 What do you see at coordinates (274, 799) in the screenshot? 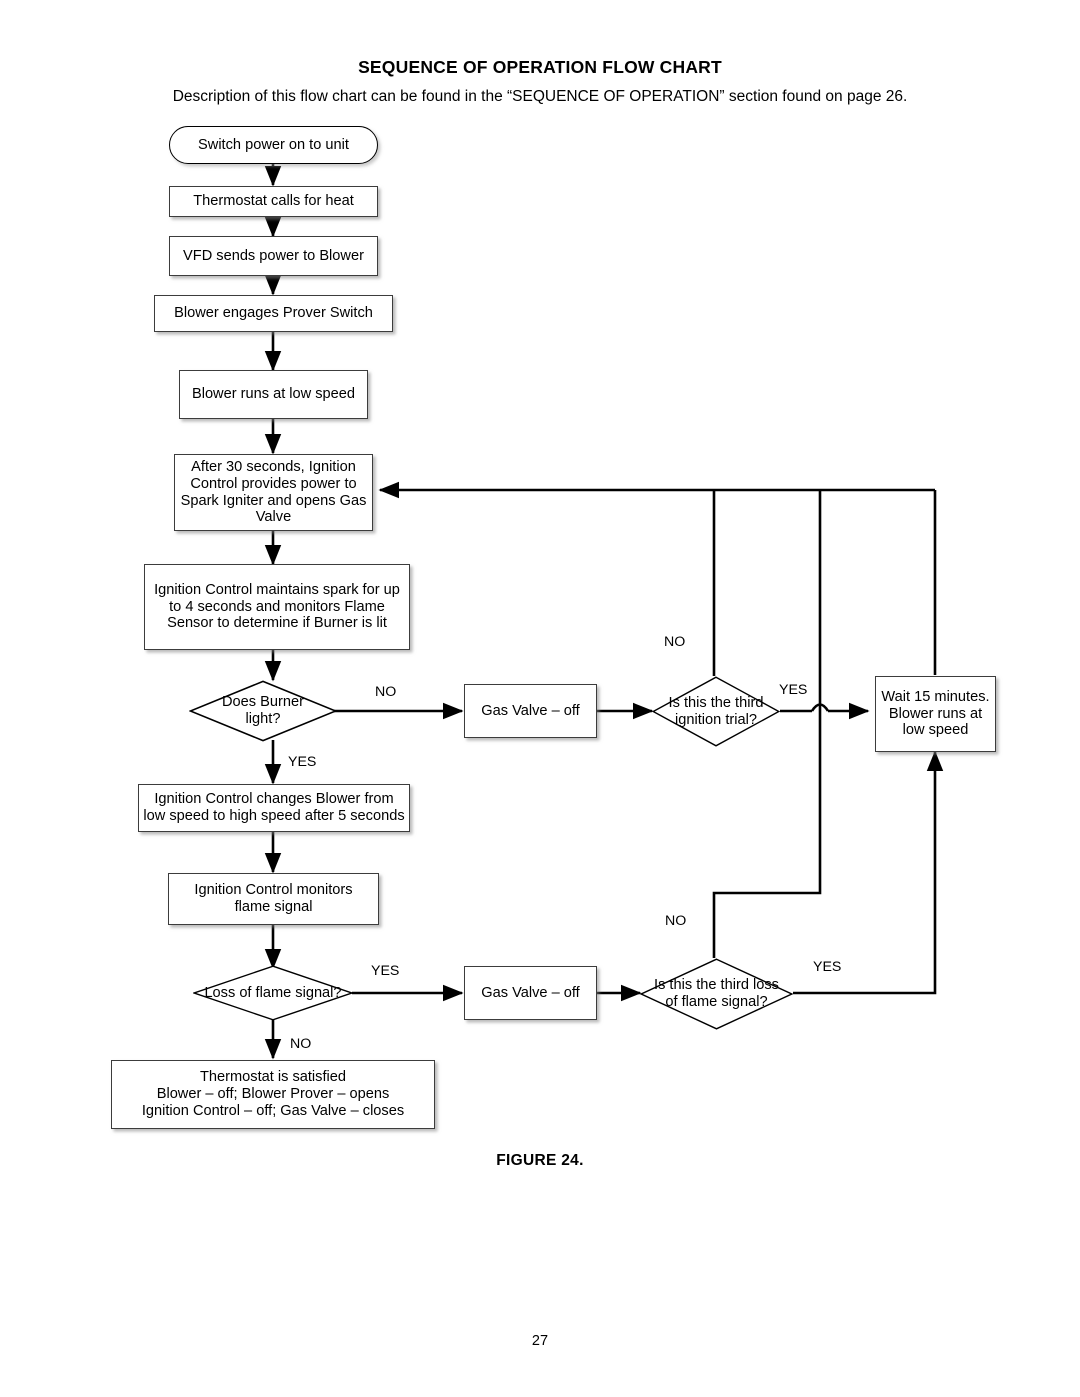
I see `node-text-line1: Ignition Control changes Blower from` at bounding box center [274, 799].